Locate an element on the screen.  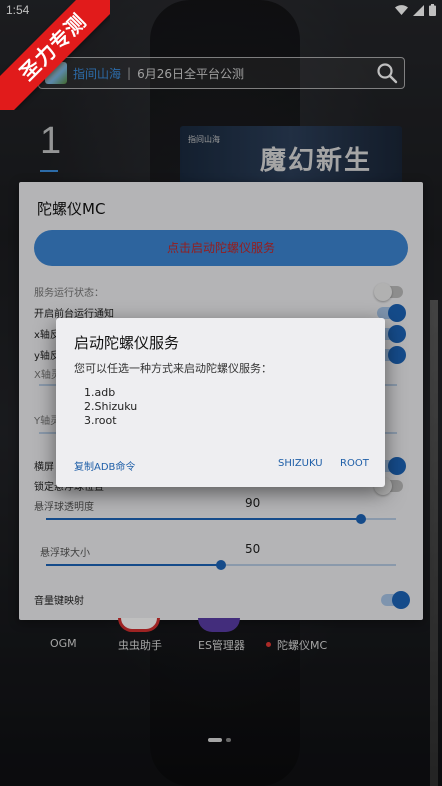
copy-adb-button: 复制ADB命令 is located at coordinates (104, 465).